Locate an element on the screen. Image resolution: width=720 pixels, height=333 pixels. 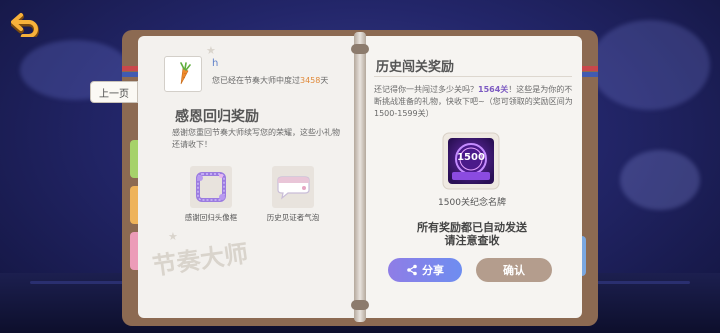
avatar is located at coordinates (183, 74).